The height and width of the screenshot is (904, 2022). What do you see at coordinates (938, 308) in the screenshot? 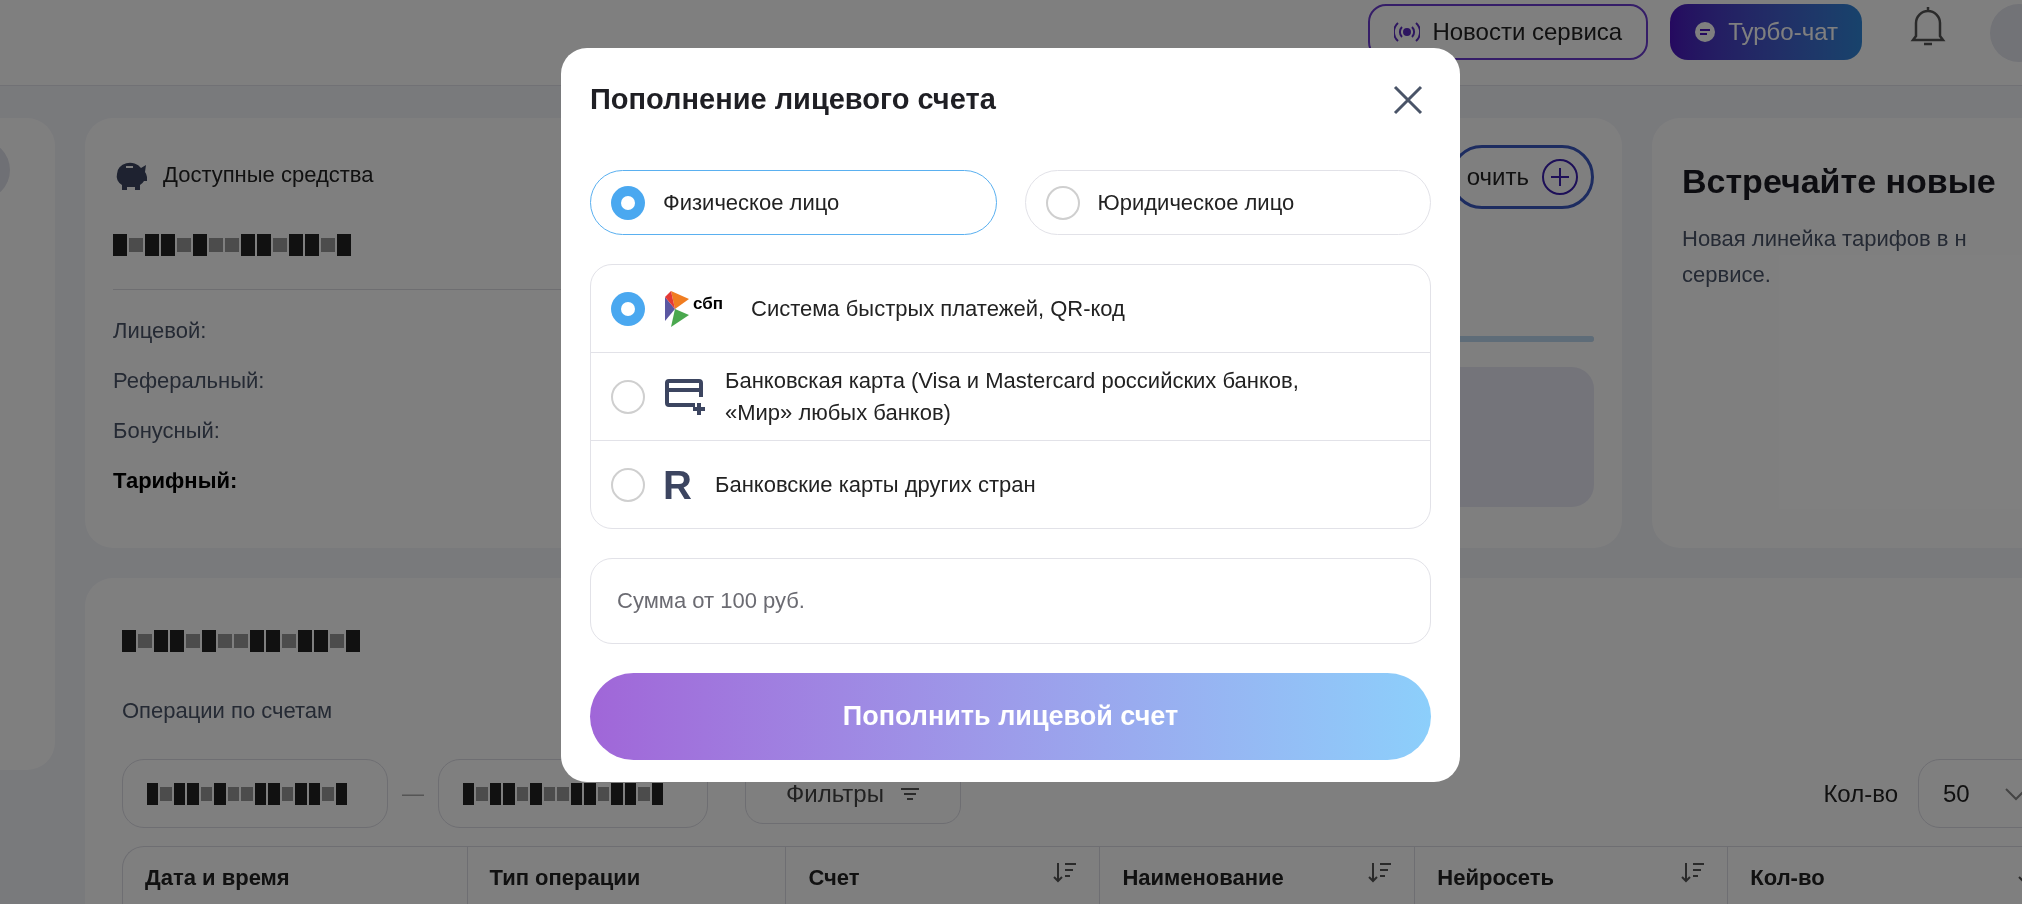
I see `payment-method-label: Система быстрых платежей, QR-код` at bounding box center [938, 308].